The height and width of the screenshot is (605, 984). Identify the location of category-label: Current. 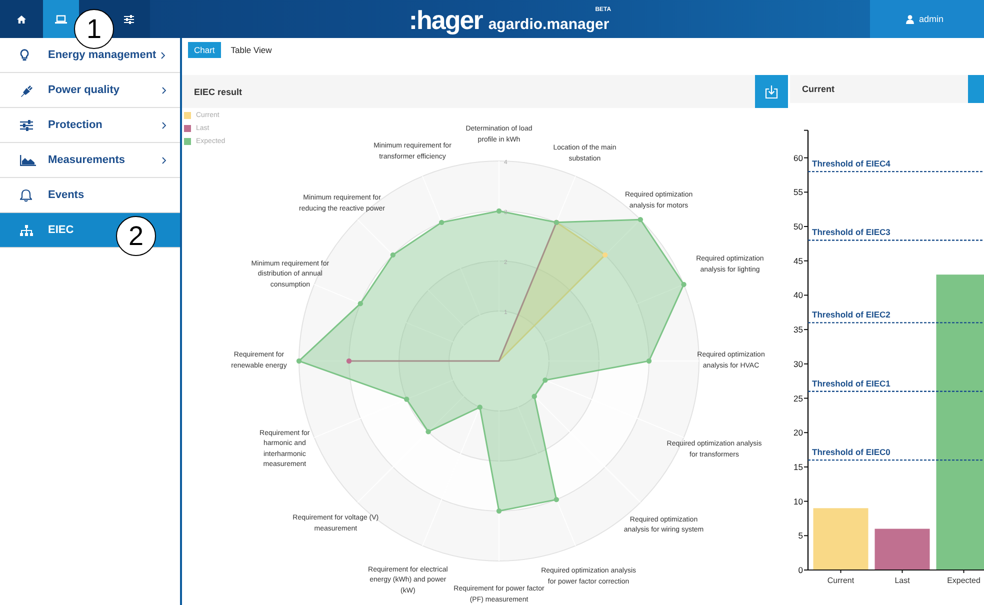
(840, 580).